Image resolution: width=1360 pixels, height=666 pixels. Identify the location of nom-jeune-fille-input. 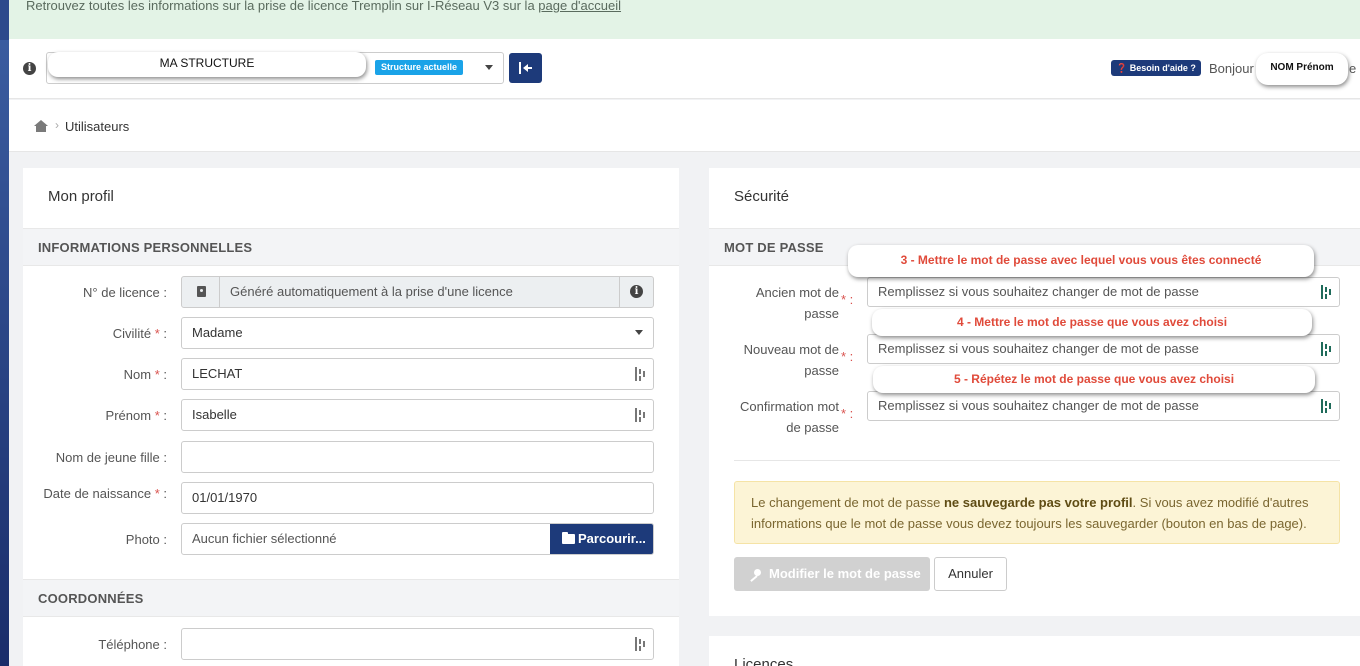
(417, 457).